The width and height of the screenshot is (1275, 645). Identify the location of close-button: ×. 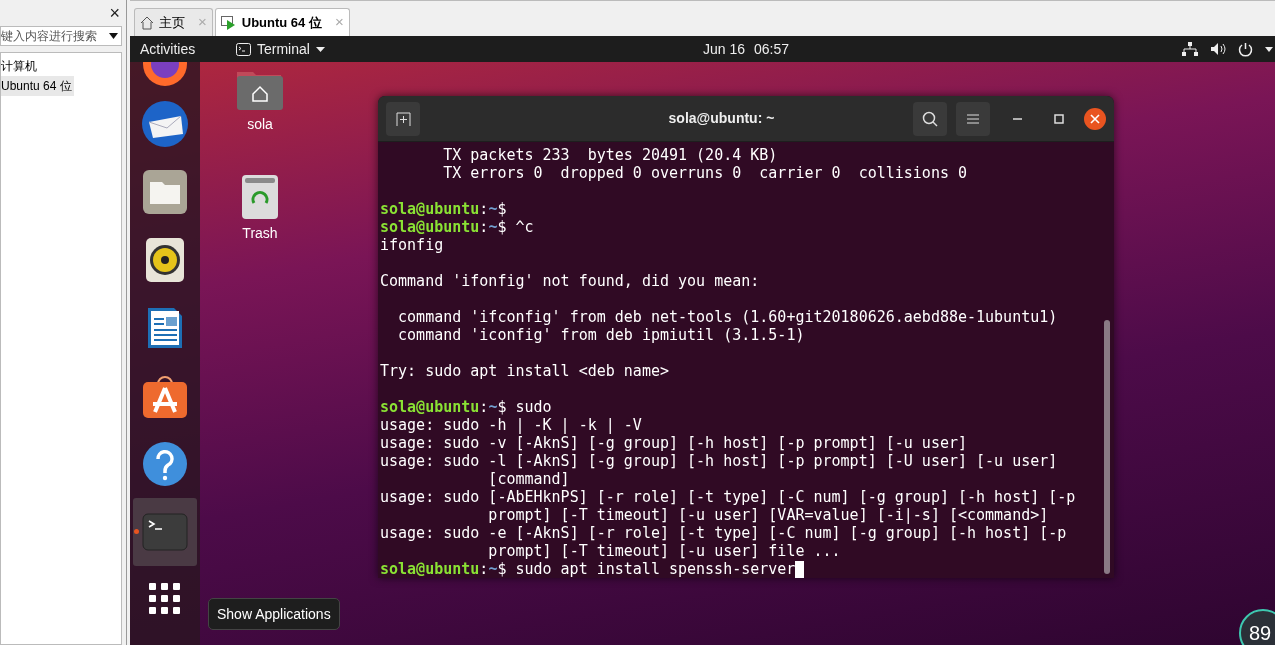
(114, 13).